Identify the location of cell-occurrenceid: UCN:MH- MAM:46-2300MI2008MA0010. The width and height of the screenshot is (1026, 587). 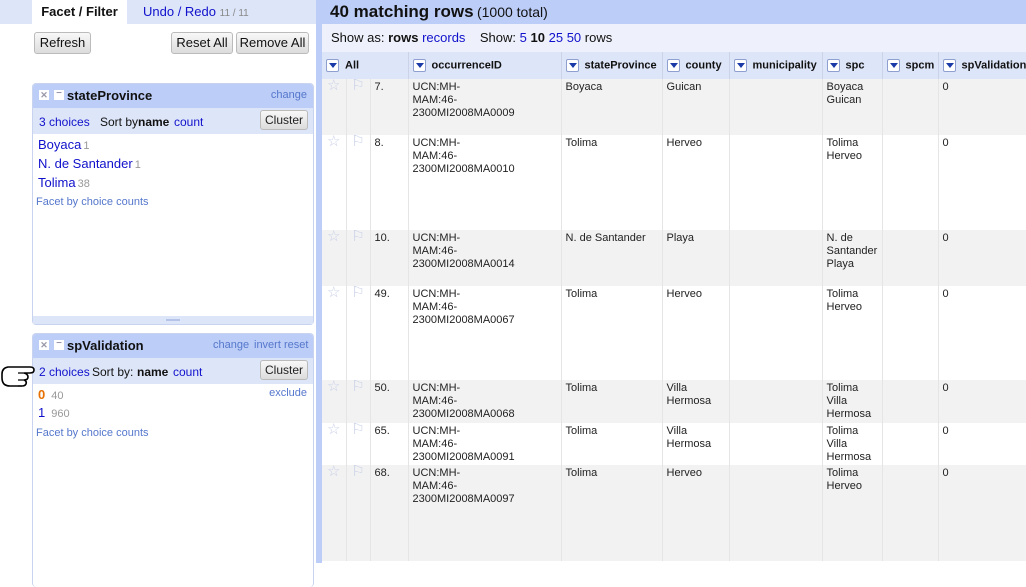
(485, 182).